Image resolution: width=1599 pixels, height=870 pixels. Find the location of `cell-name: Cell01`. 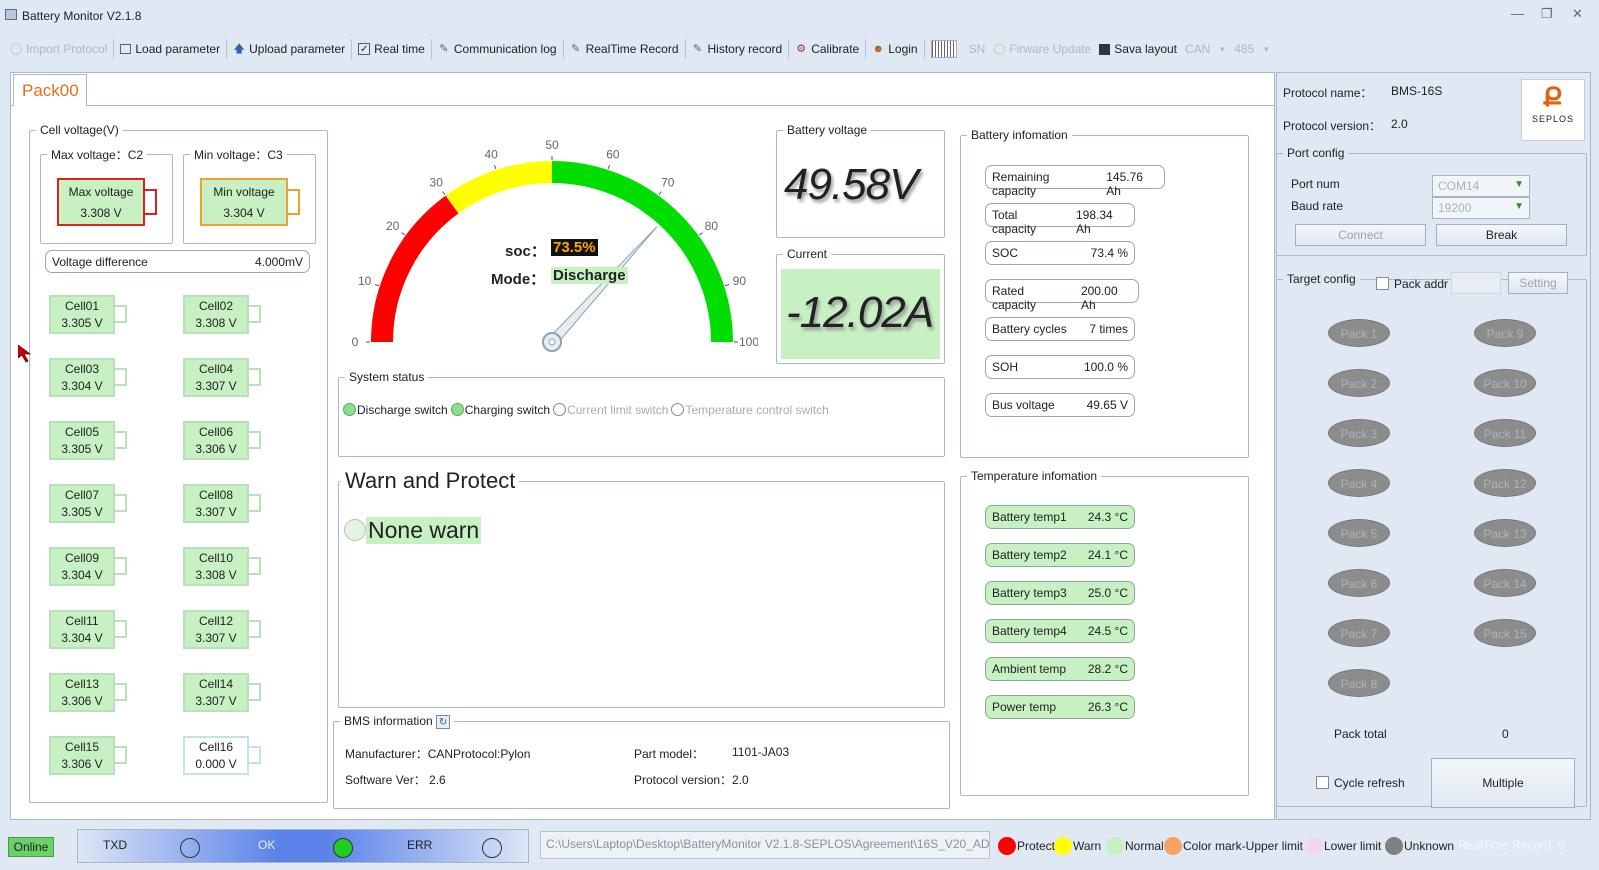

cell-name: Cell01 is located at coordinates (82, 306).